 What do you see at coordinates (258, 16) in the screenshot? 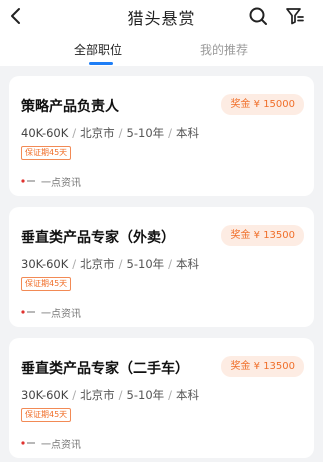
I see `search-icon` at bounding box center [258, 16].